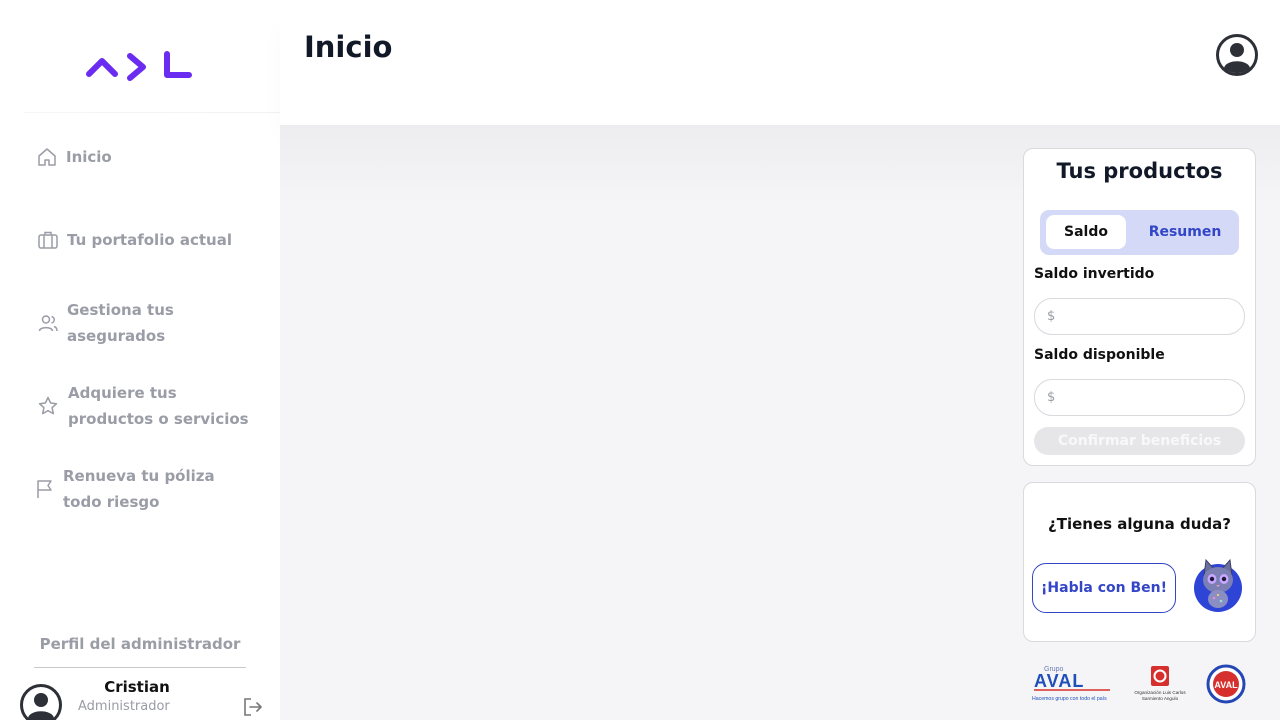 The height and width of the screenshot is (720, 1280). What do you see at coordinates (45, 489) in the screenshot?
I see `flag-icon` at bounding box center [45, 489].